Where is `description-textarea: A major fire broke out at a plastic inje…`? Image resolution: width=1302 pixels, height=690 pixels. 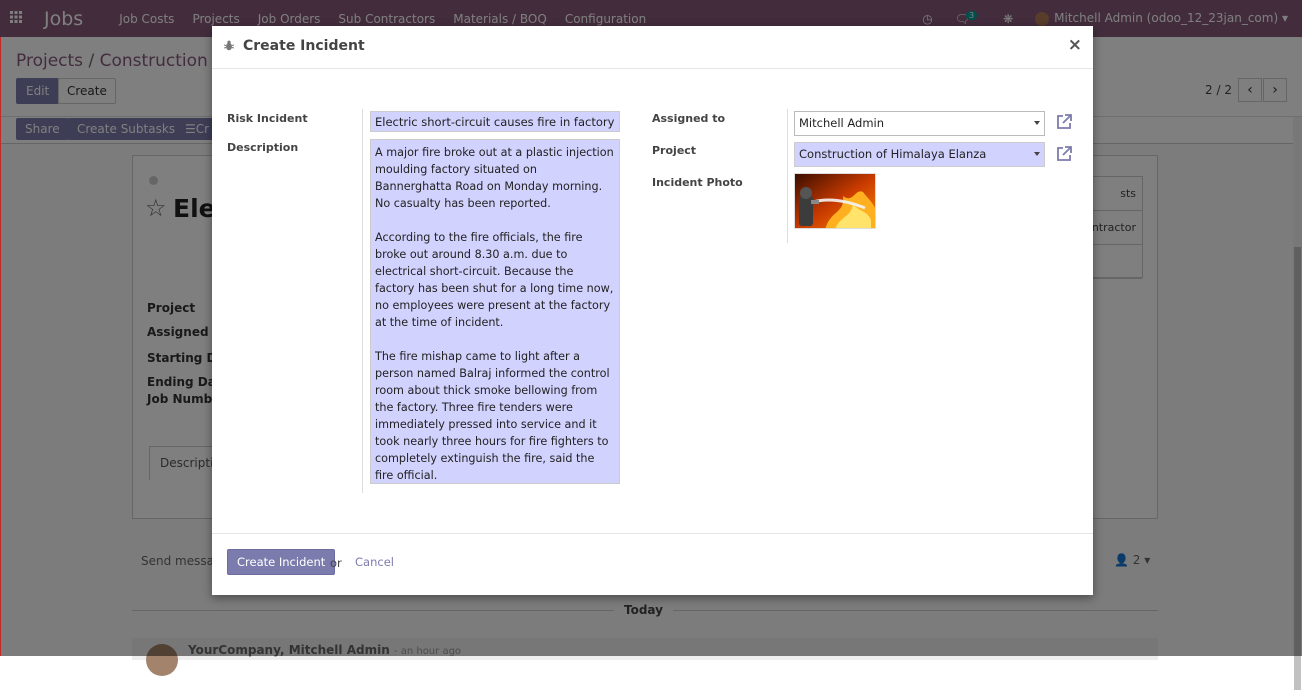
description-textarea: A major fire broke out at a plastic inje… is located at coordinates (495, 311).